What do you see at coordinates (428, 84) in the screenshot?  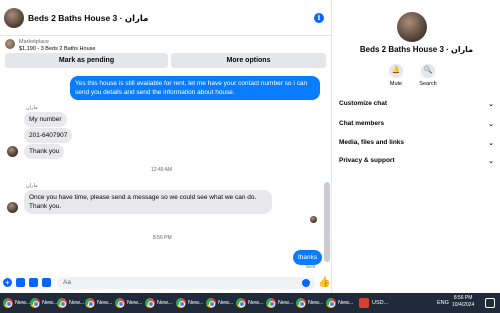 I see `search-label: Search` at bounding box center [428, 84].